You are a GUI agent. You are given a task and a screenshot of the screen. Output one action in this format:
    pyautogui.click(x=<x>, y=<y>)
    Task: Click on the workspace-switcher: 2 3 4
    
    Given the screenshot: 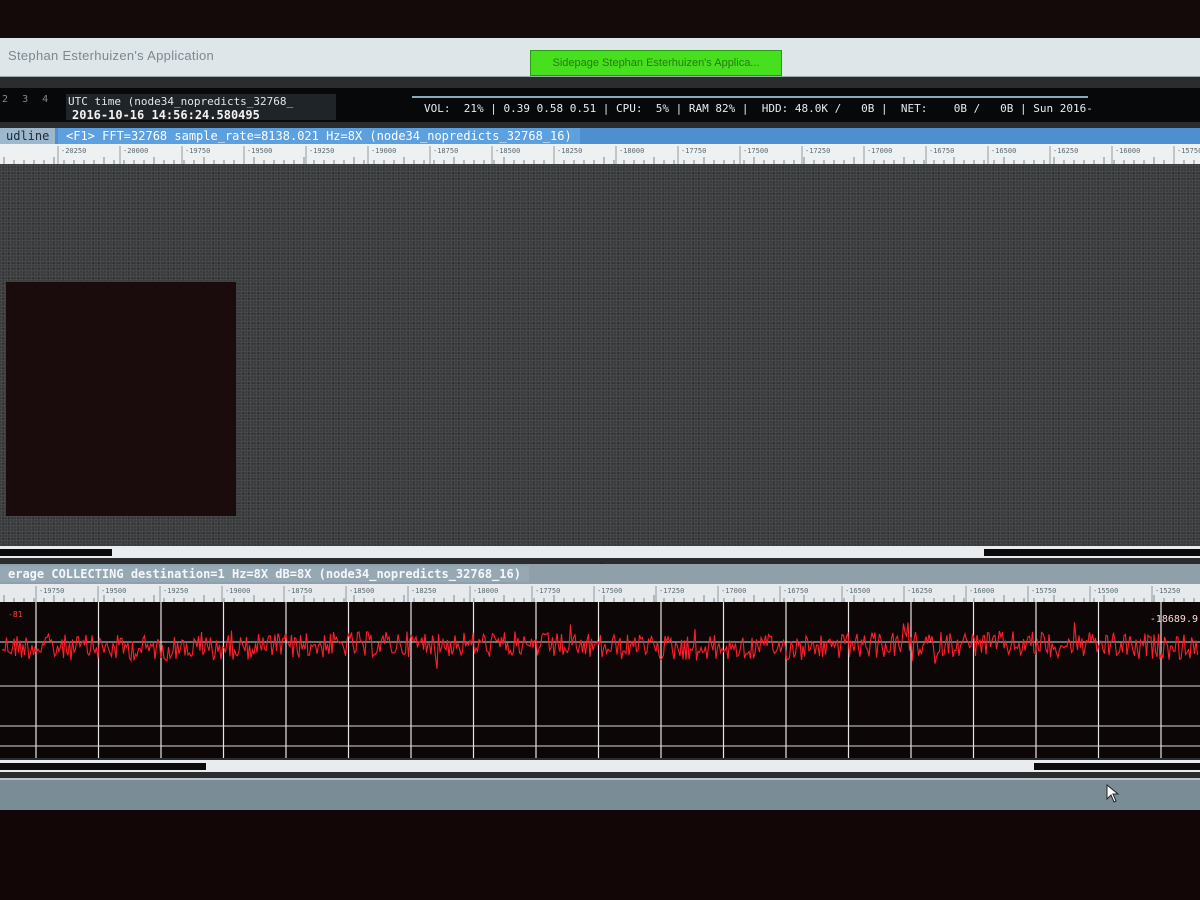 What is the action you would take?
    pyautogui.click(x=29, y=99)
    